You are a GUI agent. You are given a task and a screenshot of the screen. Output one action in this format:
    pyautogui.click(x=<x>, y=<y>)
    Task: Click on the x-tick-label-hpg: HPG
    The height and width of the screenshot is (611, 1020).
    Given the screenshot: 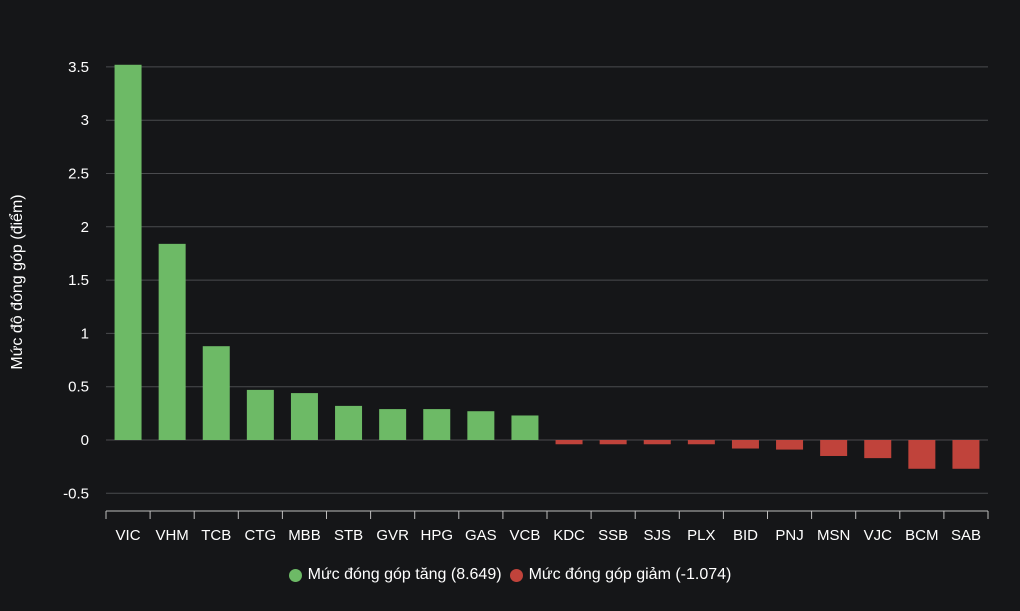 What is the action you would take?
    pyautogui.click(x=436, y=535)
    